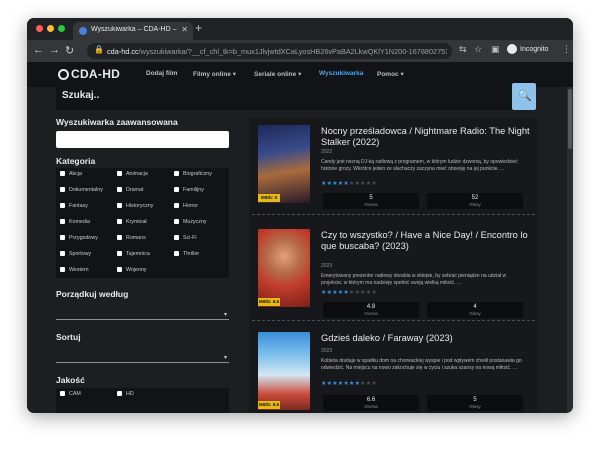 This screenshot has height=449, width=600. What do you see at coordinates (89, 74) in the screenshot?
I see `site-logo: CDA-HD` at bounding box center [89, 74].